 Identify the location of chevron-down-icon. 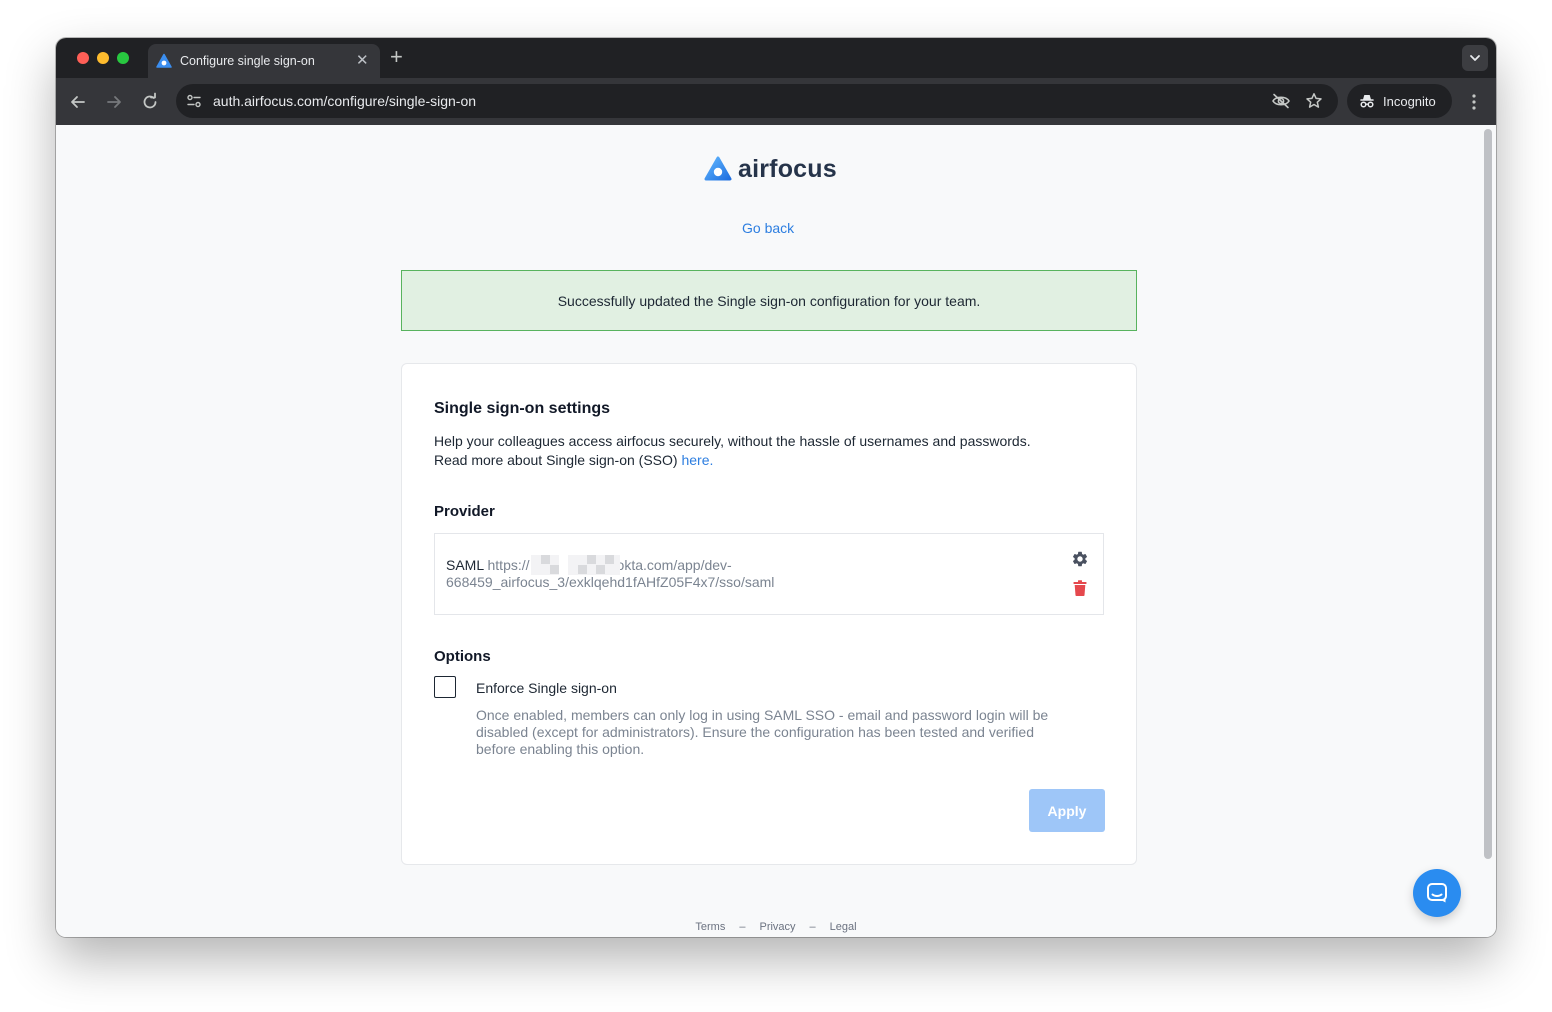
(1475, 58).